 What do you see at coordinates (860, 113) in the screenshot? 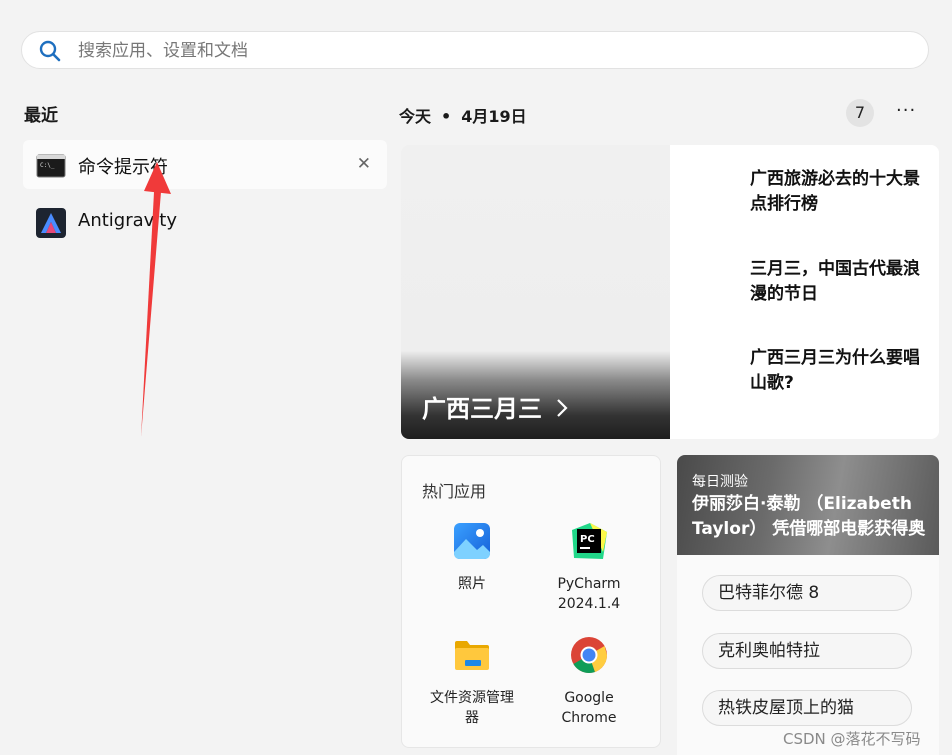
I see `count-badge: 7` at bounding box center [860, 113].